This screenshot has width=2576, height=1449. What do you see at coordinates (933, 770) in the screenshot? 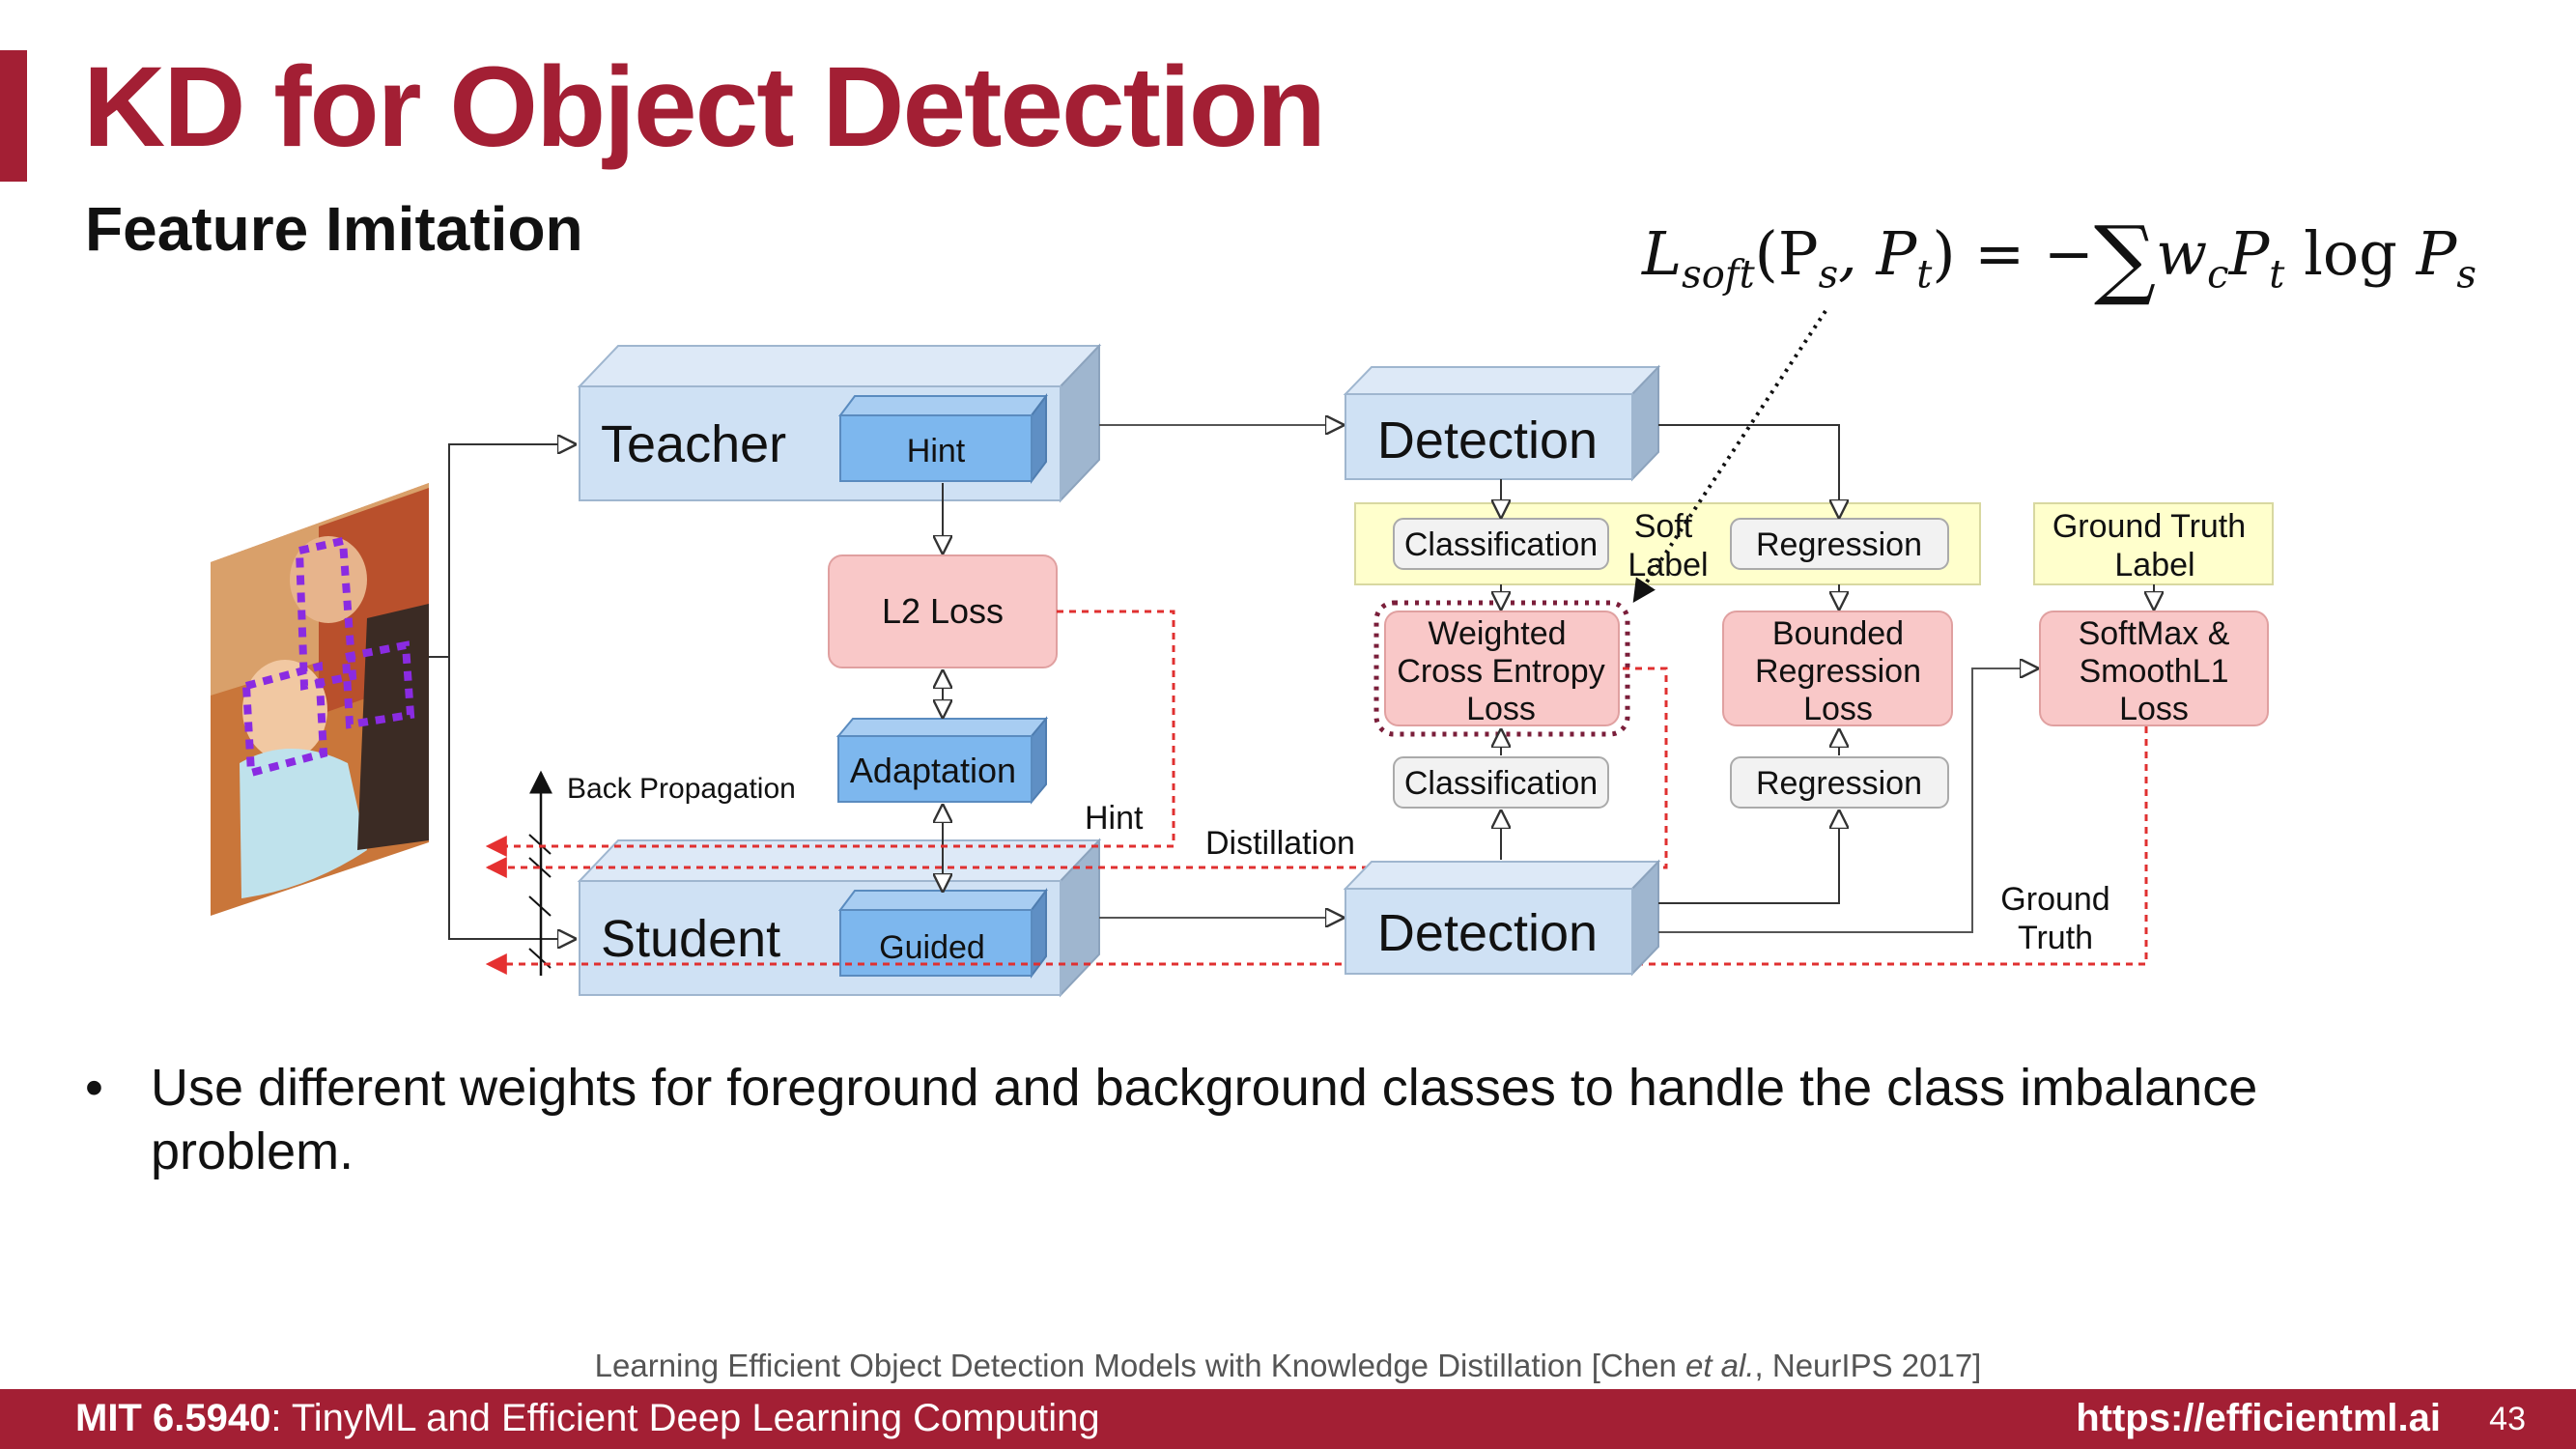
I see `adaptation-label: Adaptation` at bounding box center [933, 770].